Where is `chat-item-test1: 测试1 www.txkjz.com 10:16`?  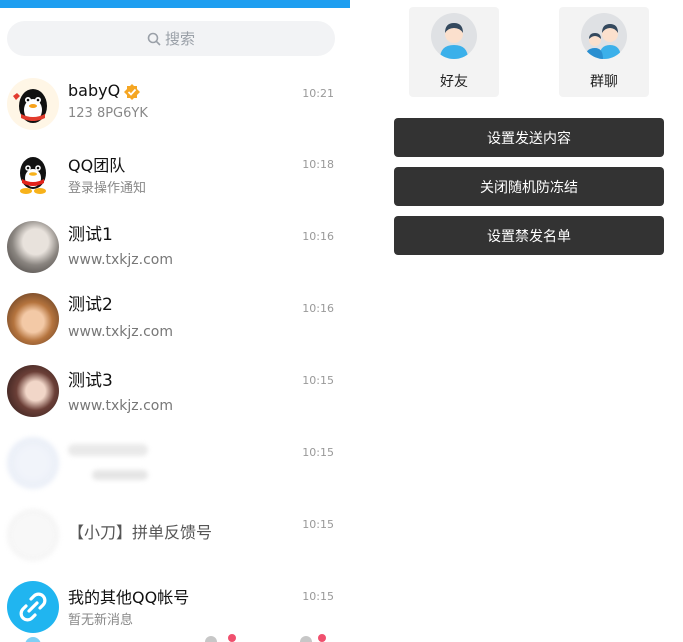 chat-item-test1: 测试1 www.txkjz.com 10:16 is located at coordinates (175, 248).